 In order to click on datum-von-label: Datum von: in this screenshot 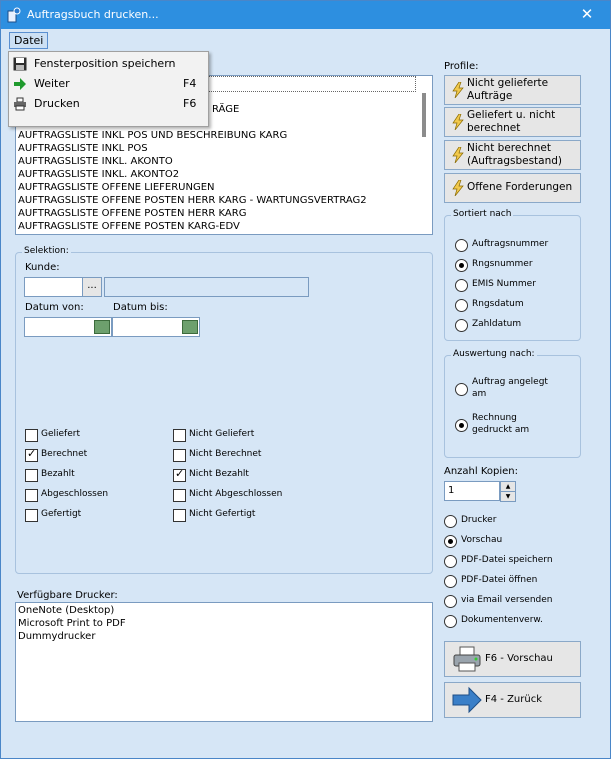, I will do `click(54, 307)`.